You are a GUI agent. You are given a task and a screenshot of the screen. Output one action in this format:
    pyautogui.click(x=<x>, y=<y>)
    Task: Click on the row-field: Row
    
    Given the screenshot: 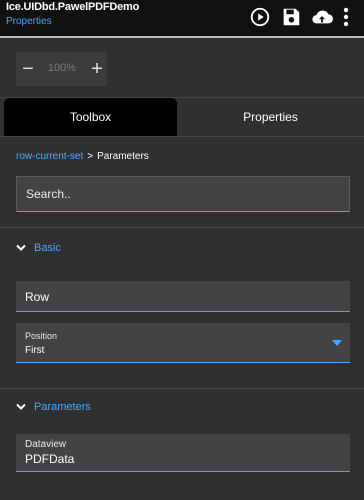 What is the action you would take?
    pyautogui.click(x=183, y=296)
    